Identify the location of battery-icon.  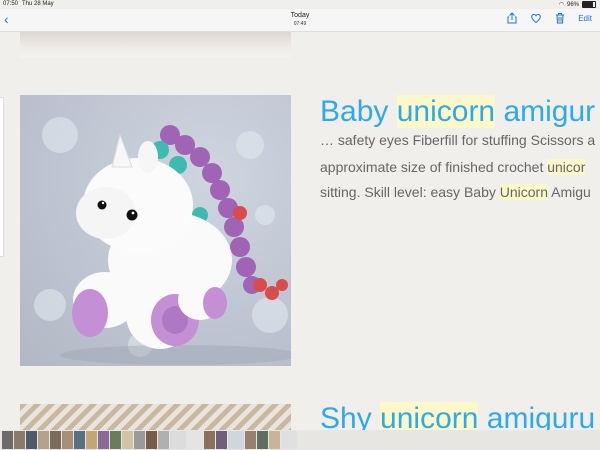
(589, 4).